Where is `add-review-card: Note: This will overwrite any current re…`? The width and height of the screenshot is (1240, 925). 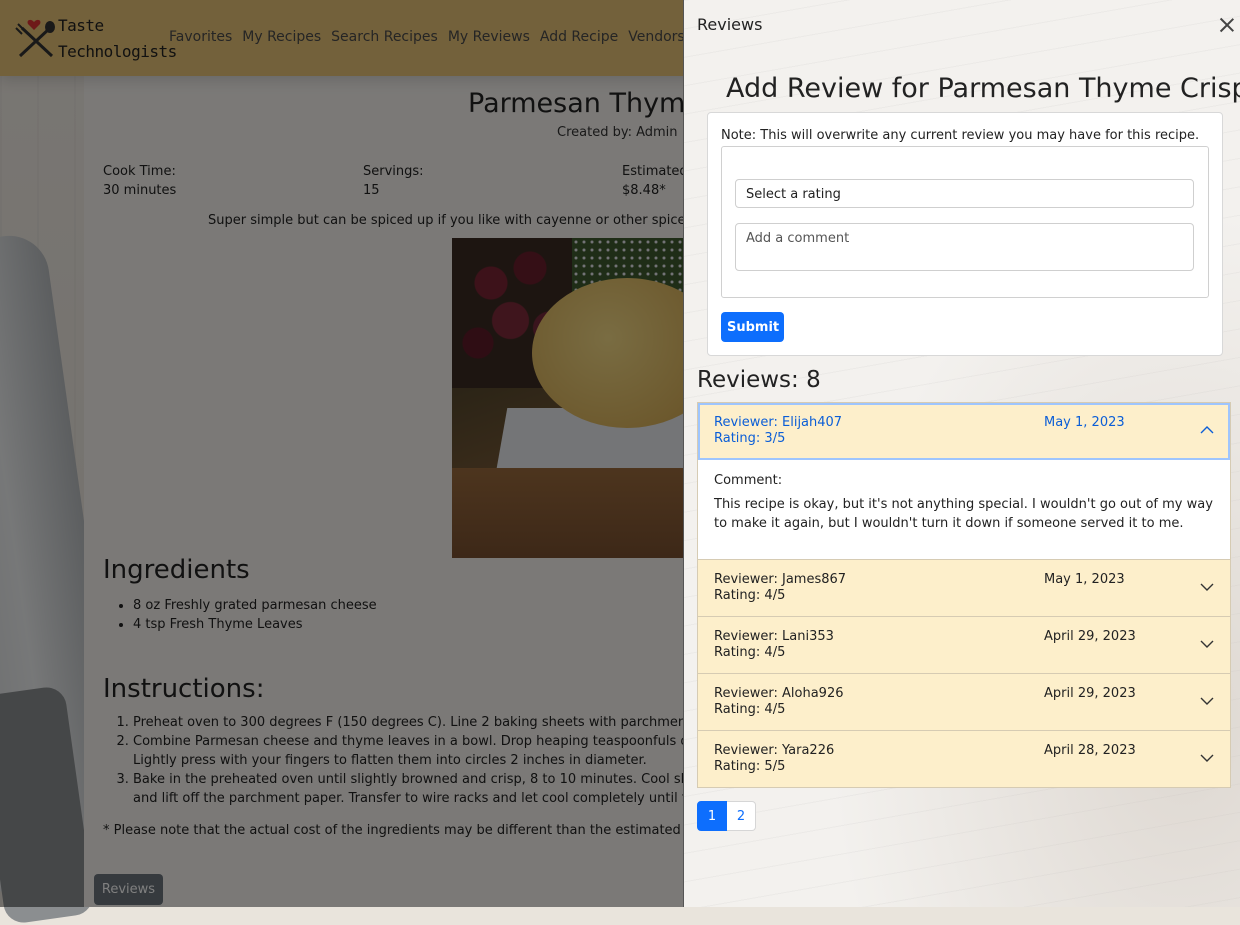 add-review-card: Note: This will overwrite any current re… is located at coordinates (965, 234).